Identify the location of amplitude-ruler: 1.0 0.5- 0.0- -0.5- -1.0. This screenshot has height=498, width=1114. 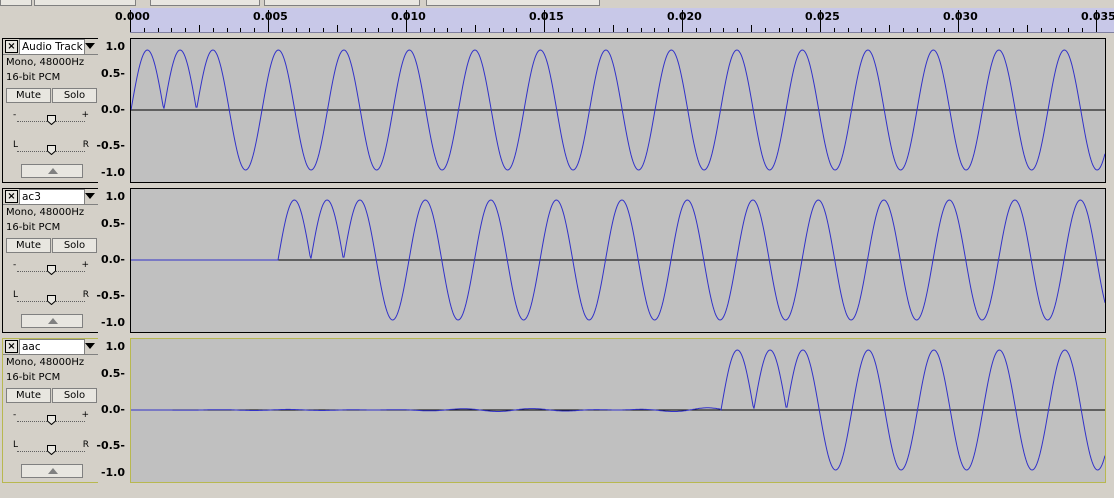
(113, 260).